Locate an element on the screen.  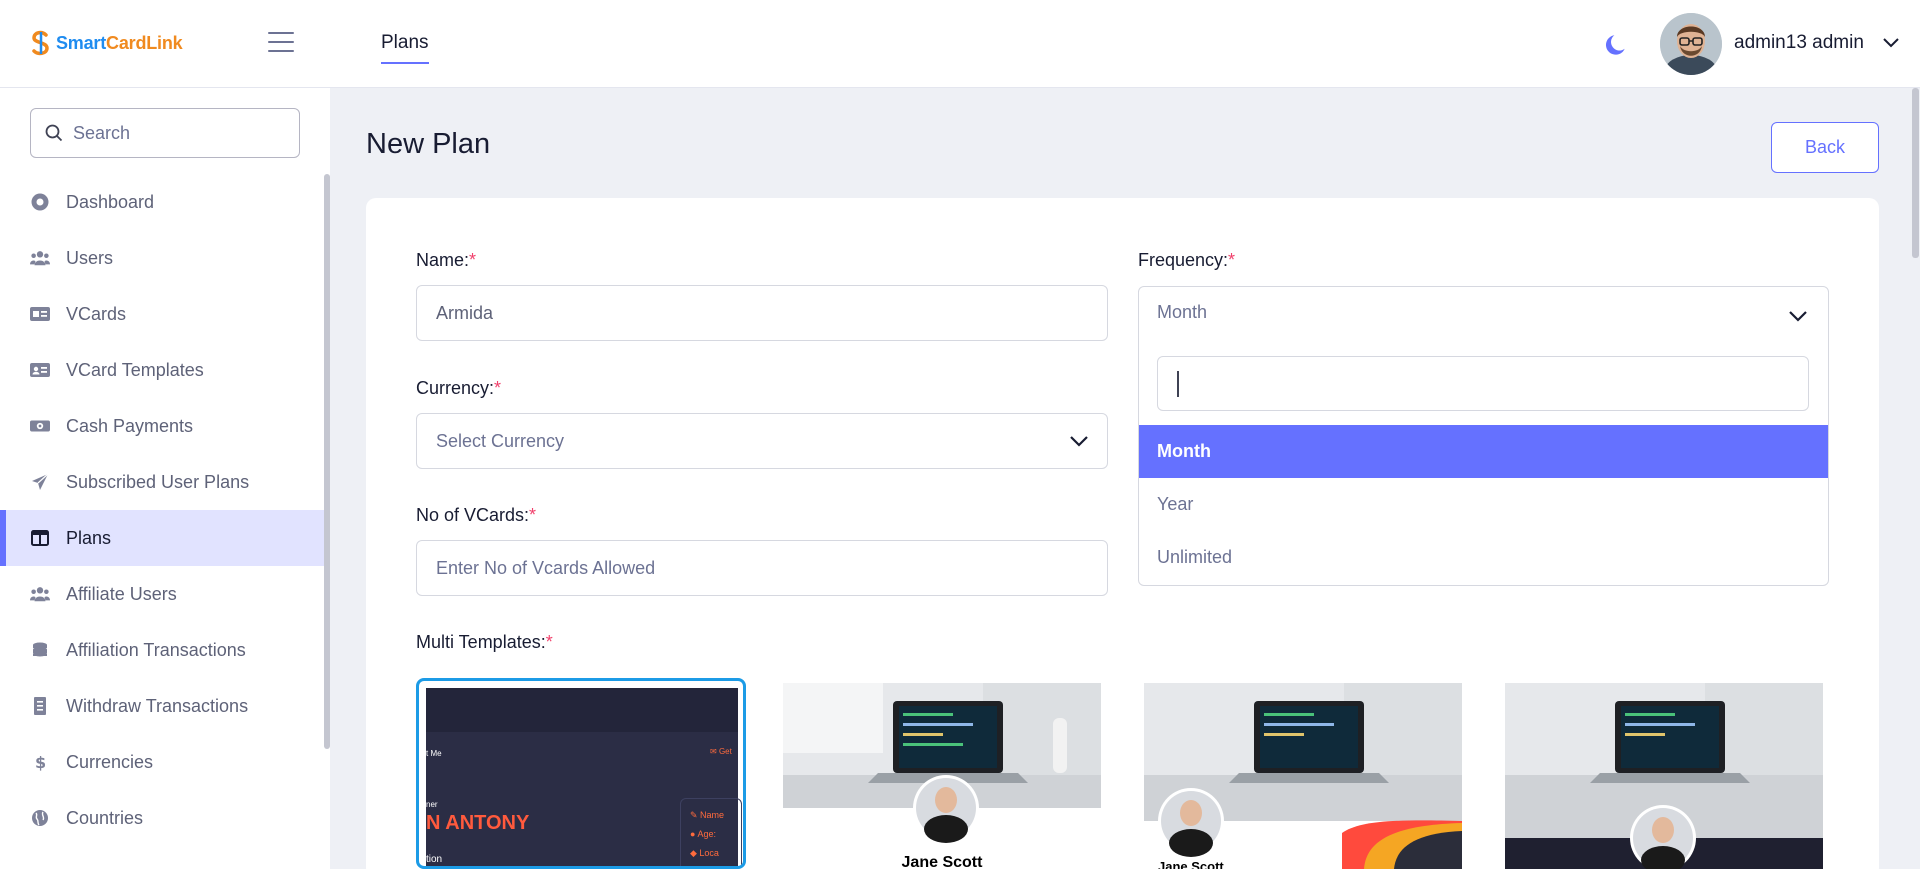
page-scrollbar is located at coordinates (1915, 173).